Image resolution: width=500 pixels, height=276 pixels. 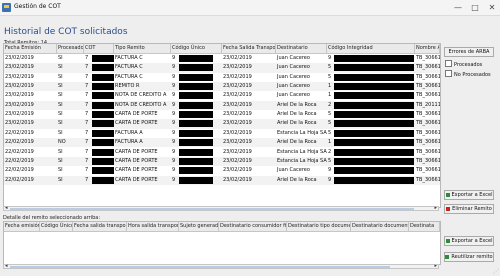 I want to click on maximize-button: □, so click(x=475, y=7).